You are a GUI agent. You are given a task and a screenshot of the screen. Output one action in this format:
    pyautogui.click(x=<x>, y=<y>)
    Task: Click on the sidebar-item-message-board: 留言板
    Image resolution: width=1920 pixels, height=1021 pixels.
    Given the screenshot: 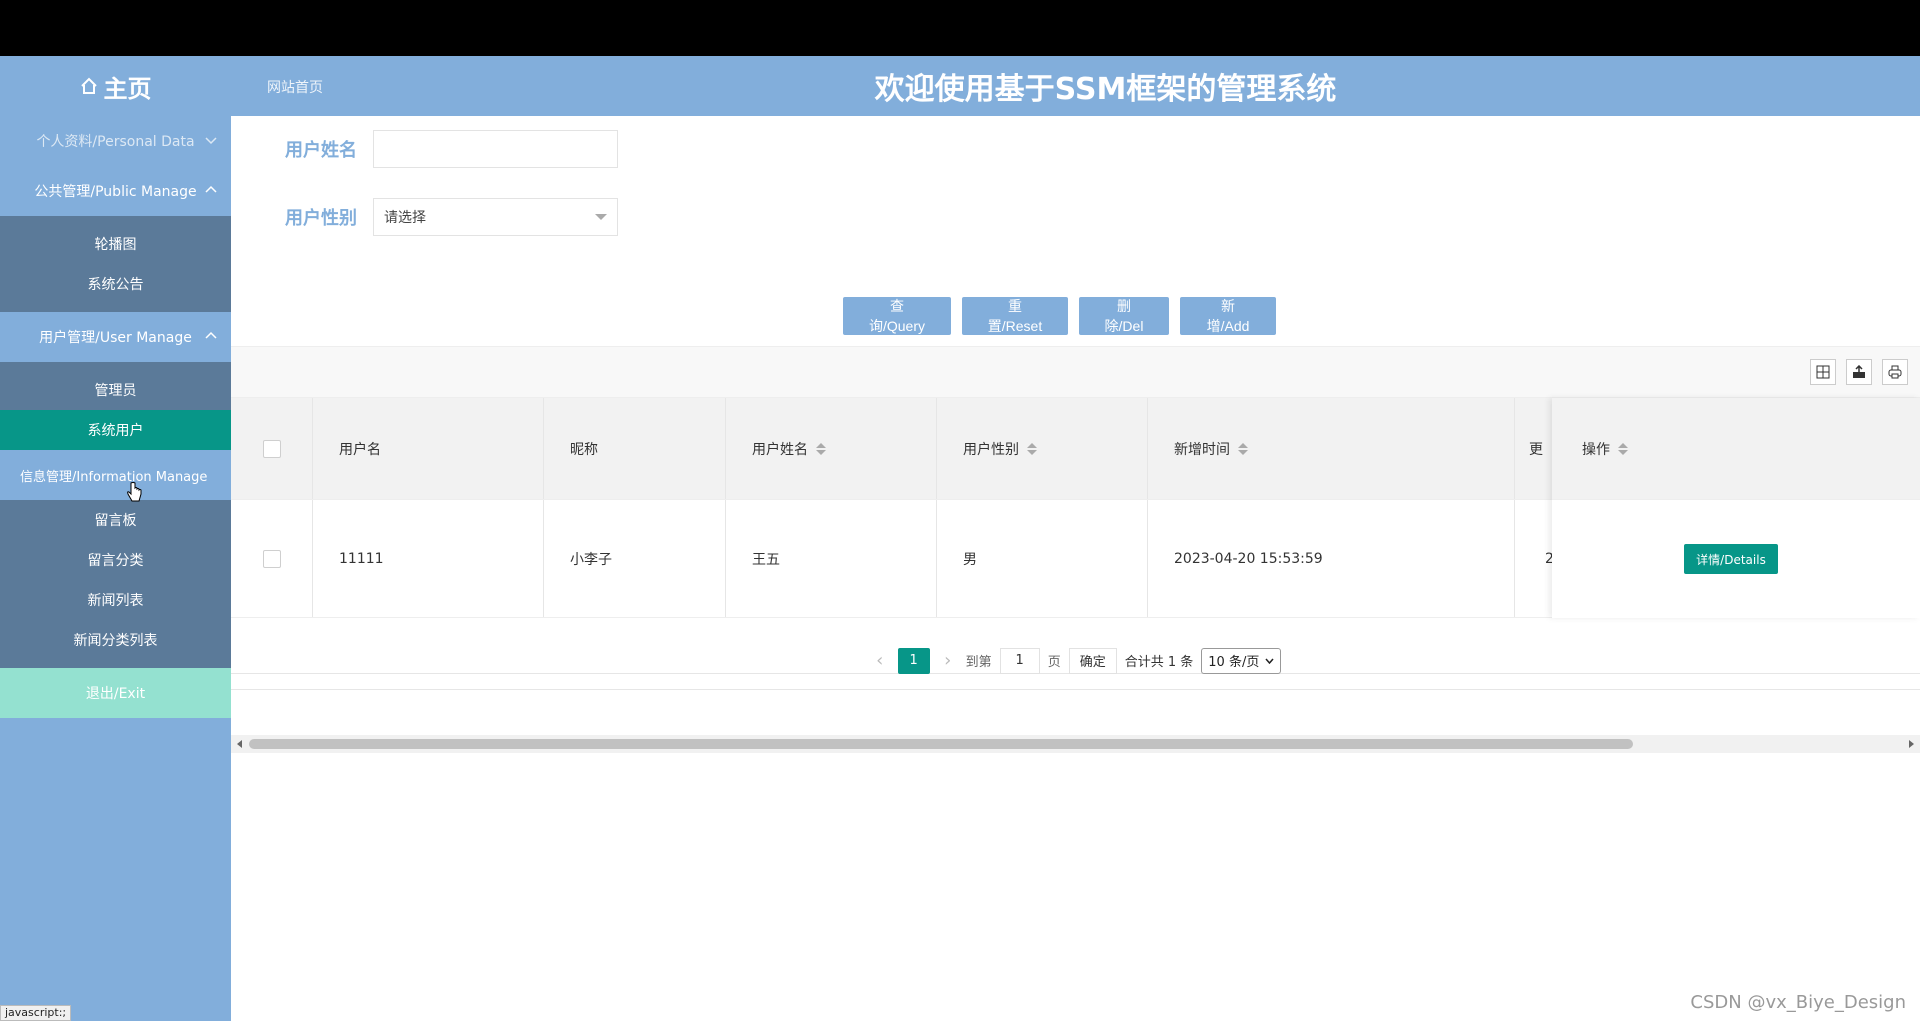 What is the action you would take?
    pyautogui.click(x=115, y=520)
    